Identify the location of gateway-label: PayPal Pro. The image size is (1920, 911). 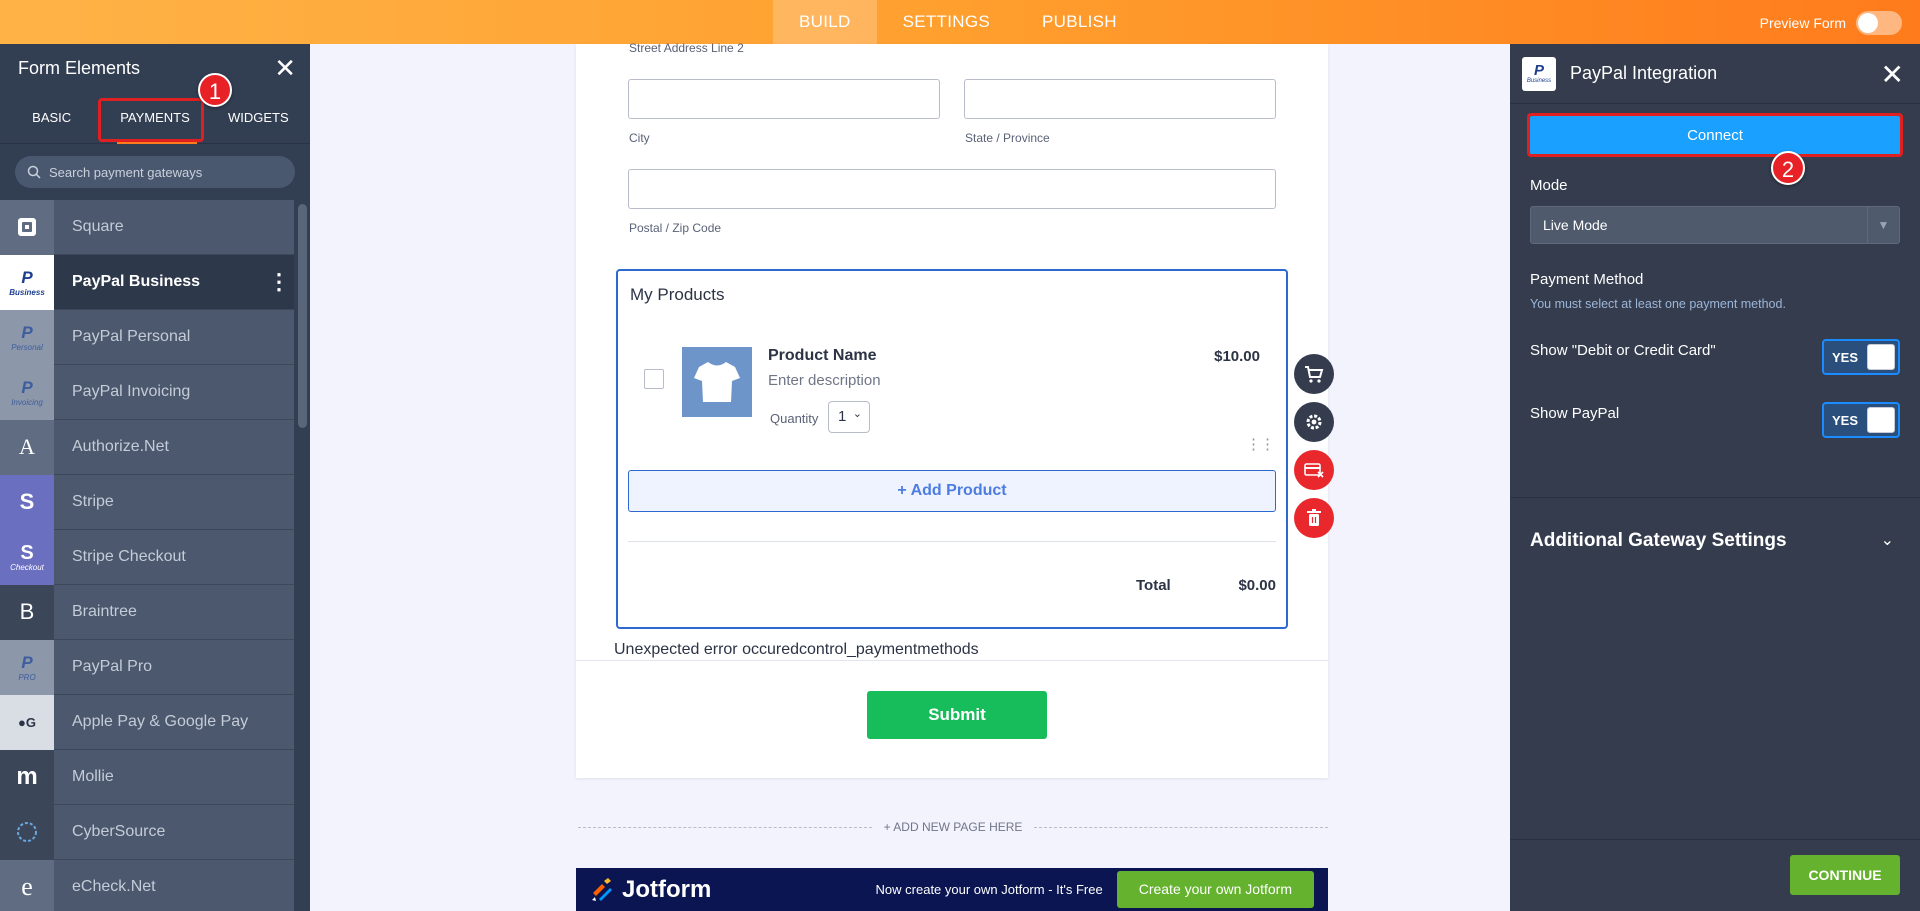
(112, 666).